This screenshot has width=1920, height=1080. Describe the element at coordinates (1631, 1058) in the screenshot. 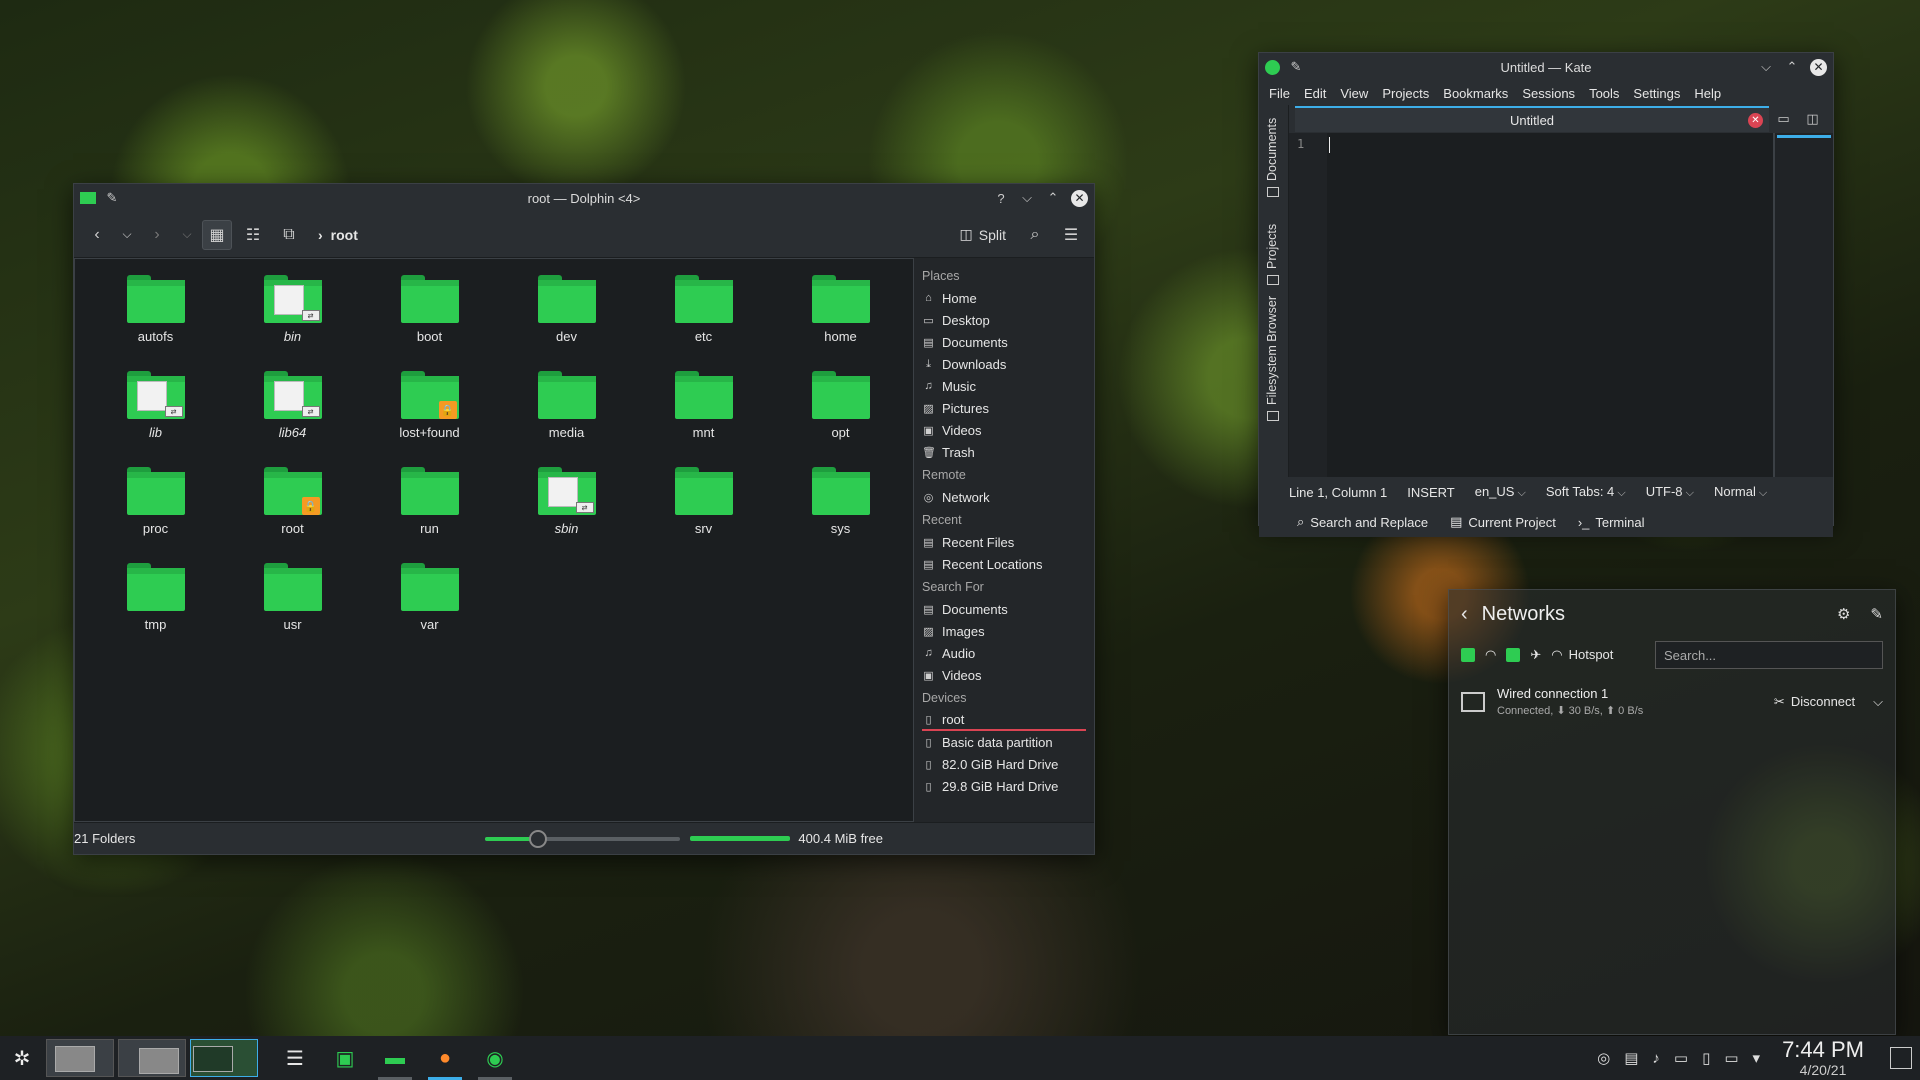

I see `tray-clipboard-icon: ▤` at that location.